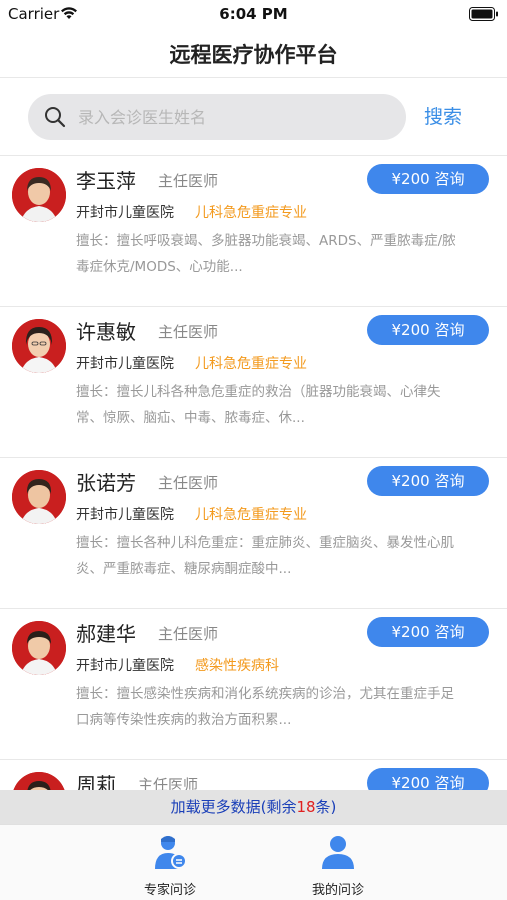 This screenshot has height=900, width=507. Describe the element at coordinates (253, 862) in the screenshot. I see `tab-bar: 专家问诊 我的问诊` at that location.